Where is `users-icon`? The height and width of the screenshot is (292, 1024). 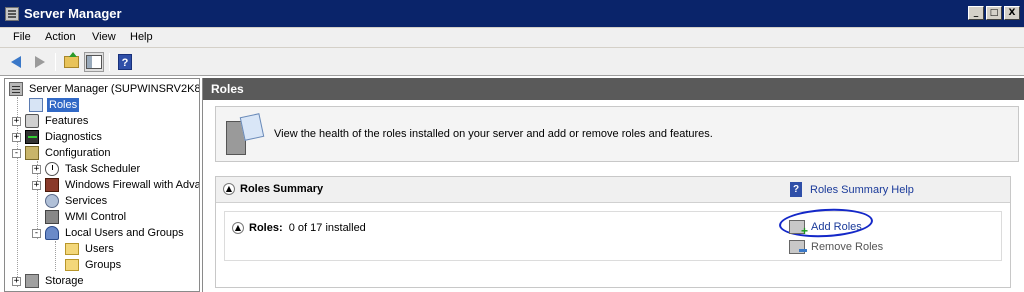 users-icon is located at coordinates (52, 233).